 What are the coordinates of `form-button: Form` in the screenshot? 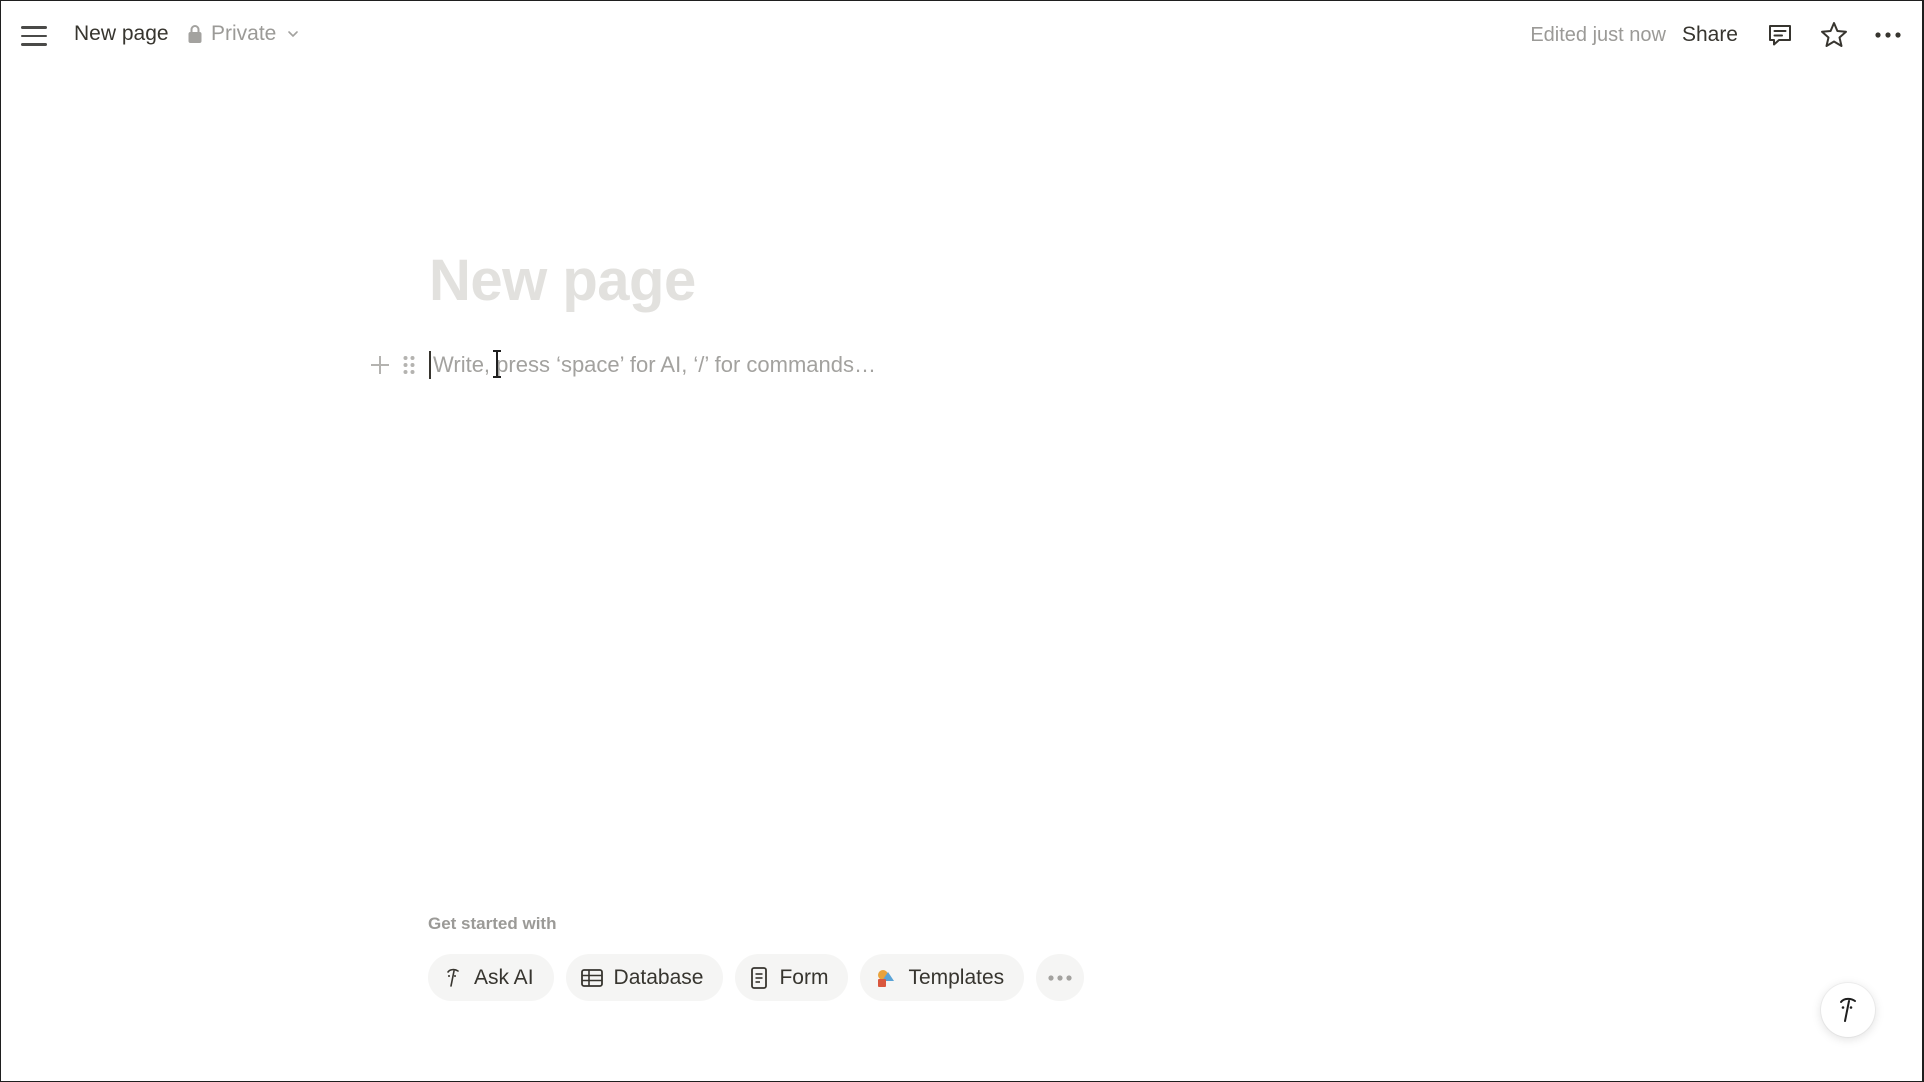 It's located at (792, 977).